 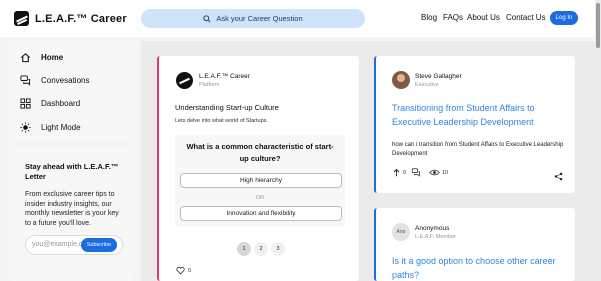 What do you see at coordinates (190, 270) in the screenshot?
I see `like-count: 0` at bounding box center [190, 270].